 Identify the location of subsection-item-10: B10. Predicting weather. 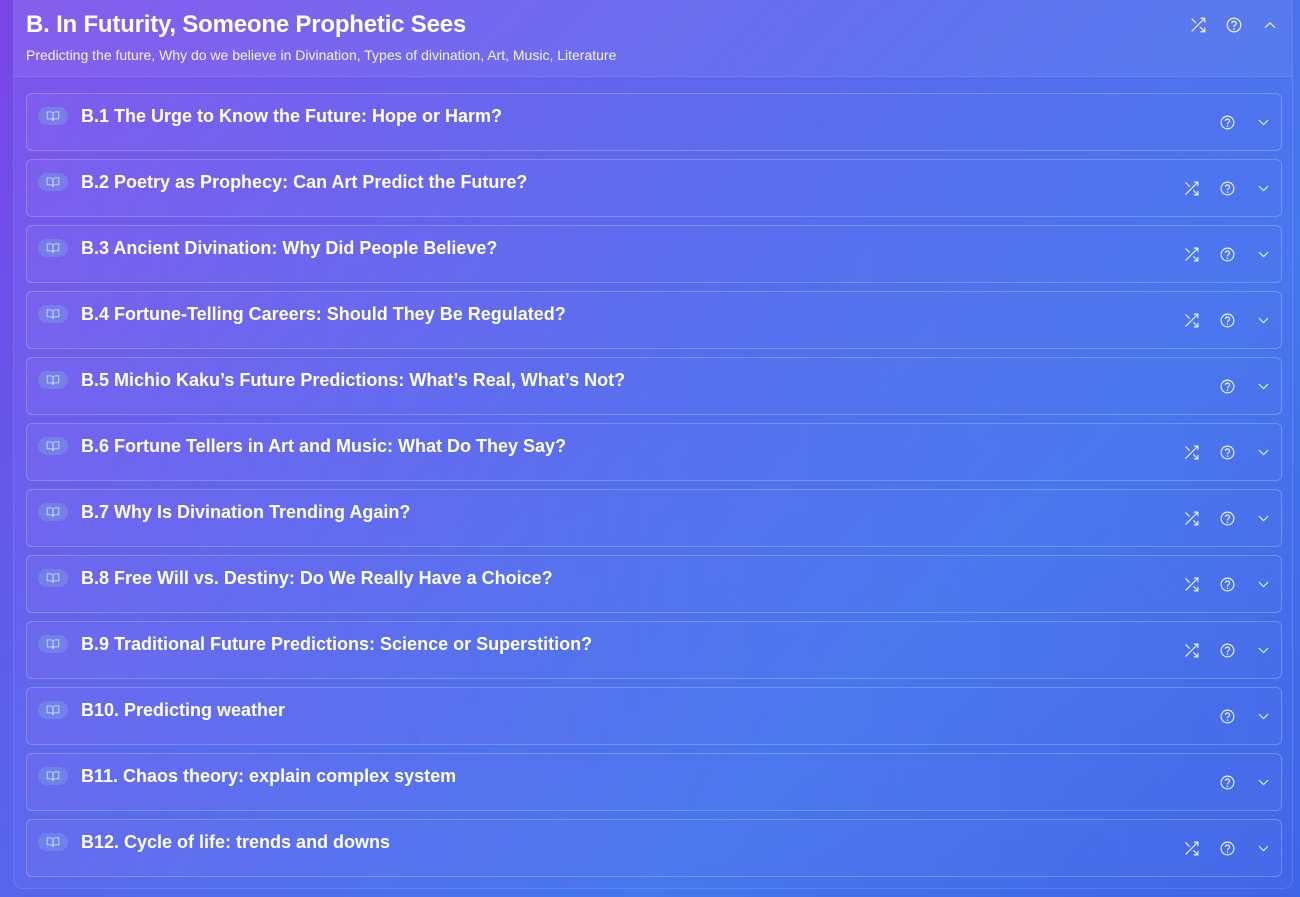
(654, 716).